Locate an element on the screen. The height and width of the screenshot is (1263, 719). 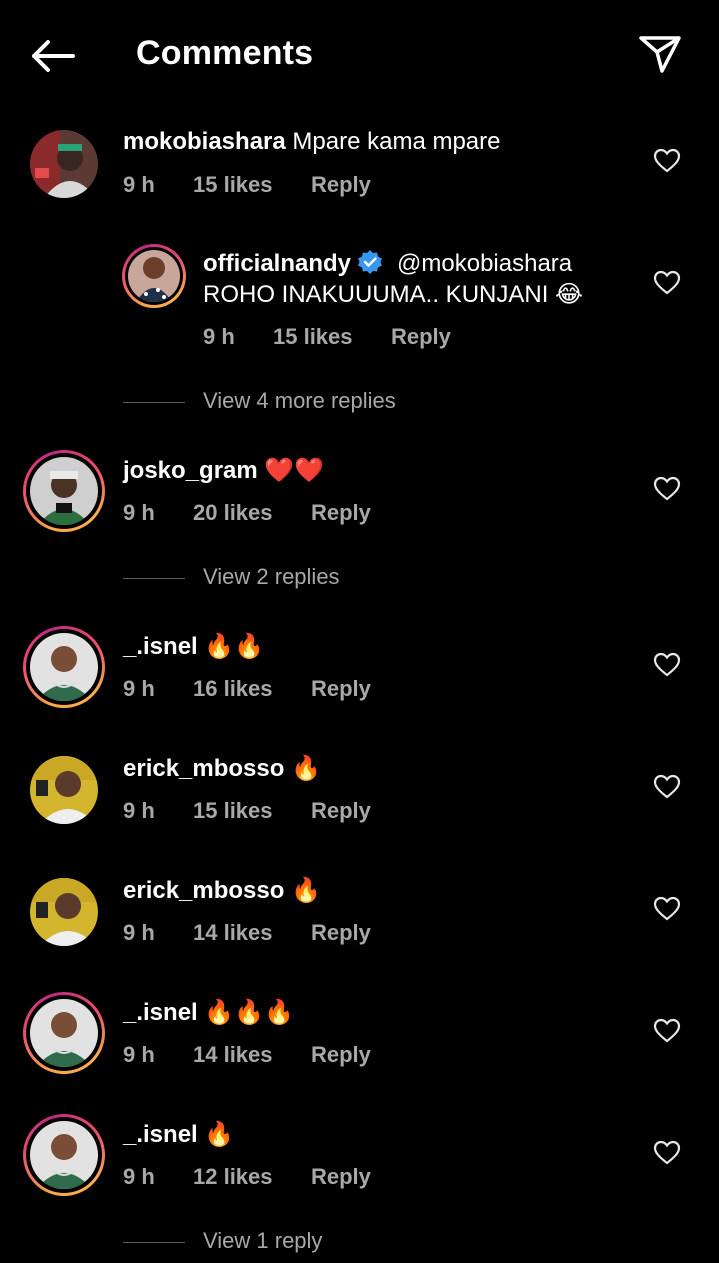
view-replies-label: View 1 reply is located at coordinates (263, 1240).